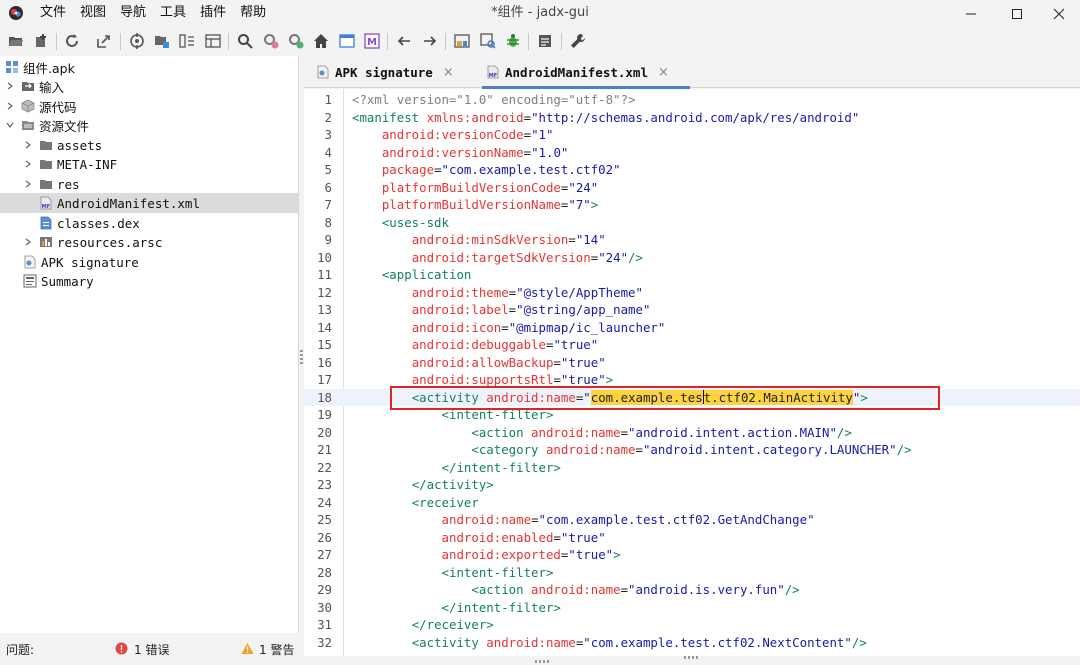 The height and width of the screenshot is (665, 1080). I want to click on reload-icon, so click(72, 41).